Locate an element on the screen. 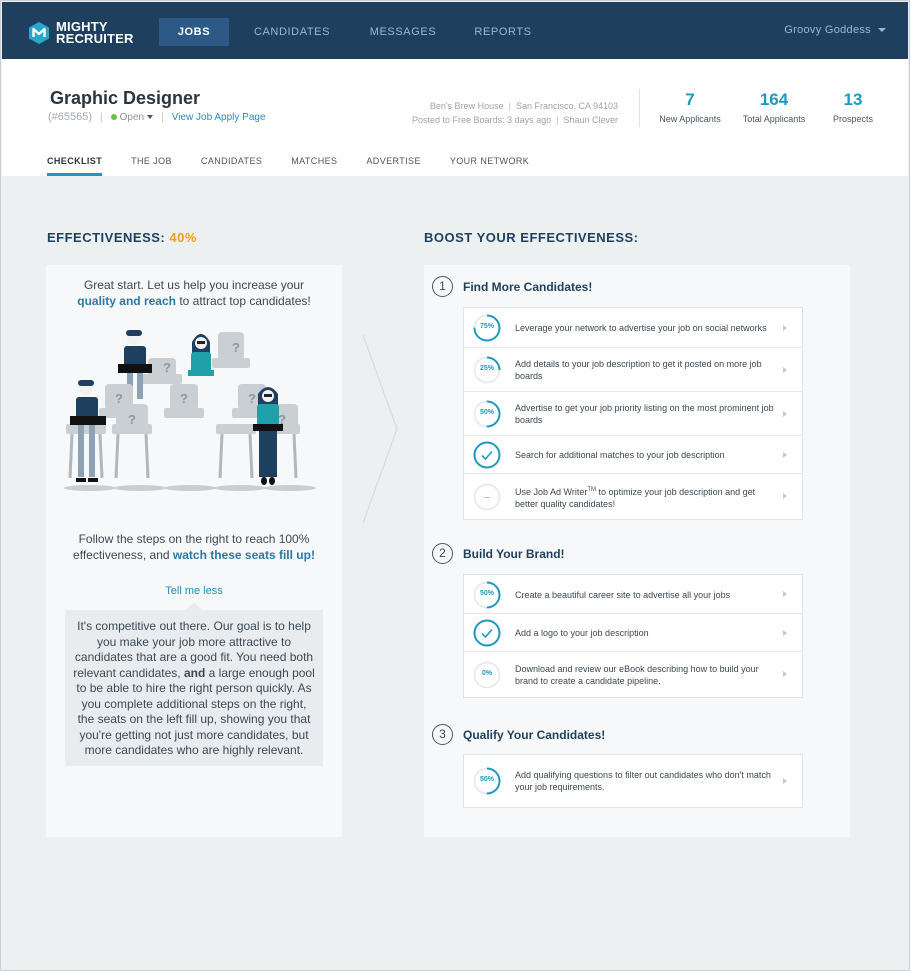 The width and height of the screenshot is (910, 971). posted-info: Posted to Free Boards: 3 days ago is located at coordinates (482, 120).